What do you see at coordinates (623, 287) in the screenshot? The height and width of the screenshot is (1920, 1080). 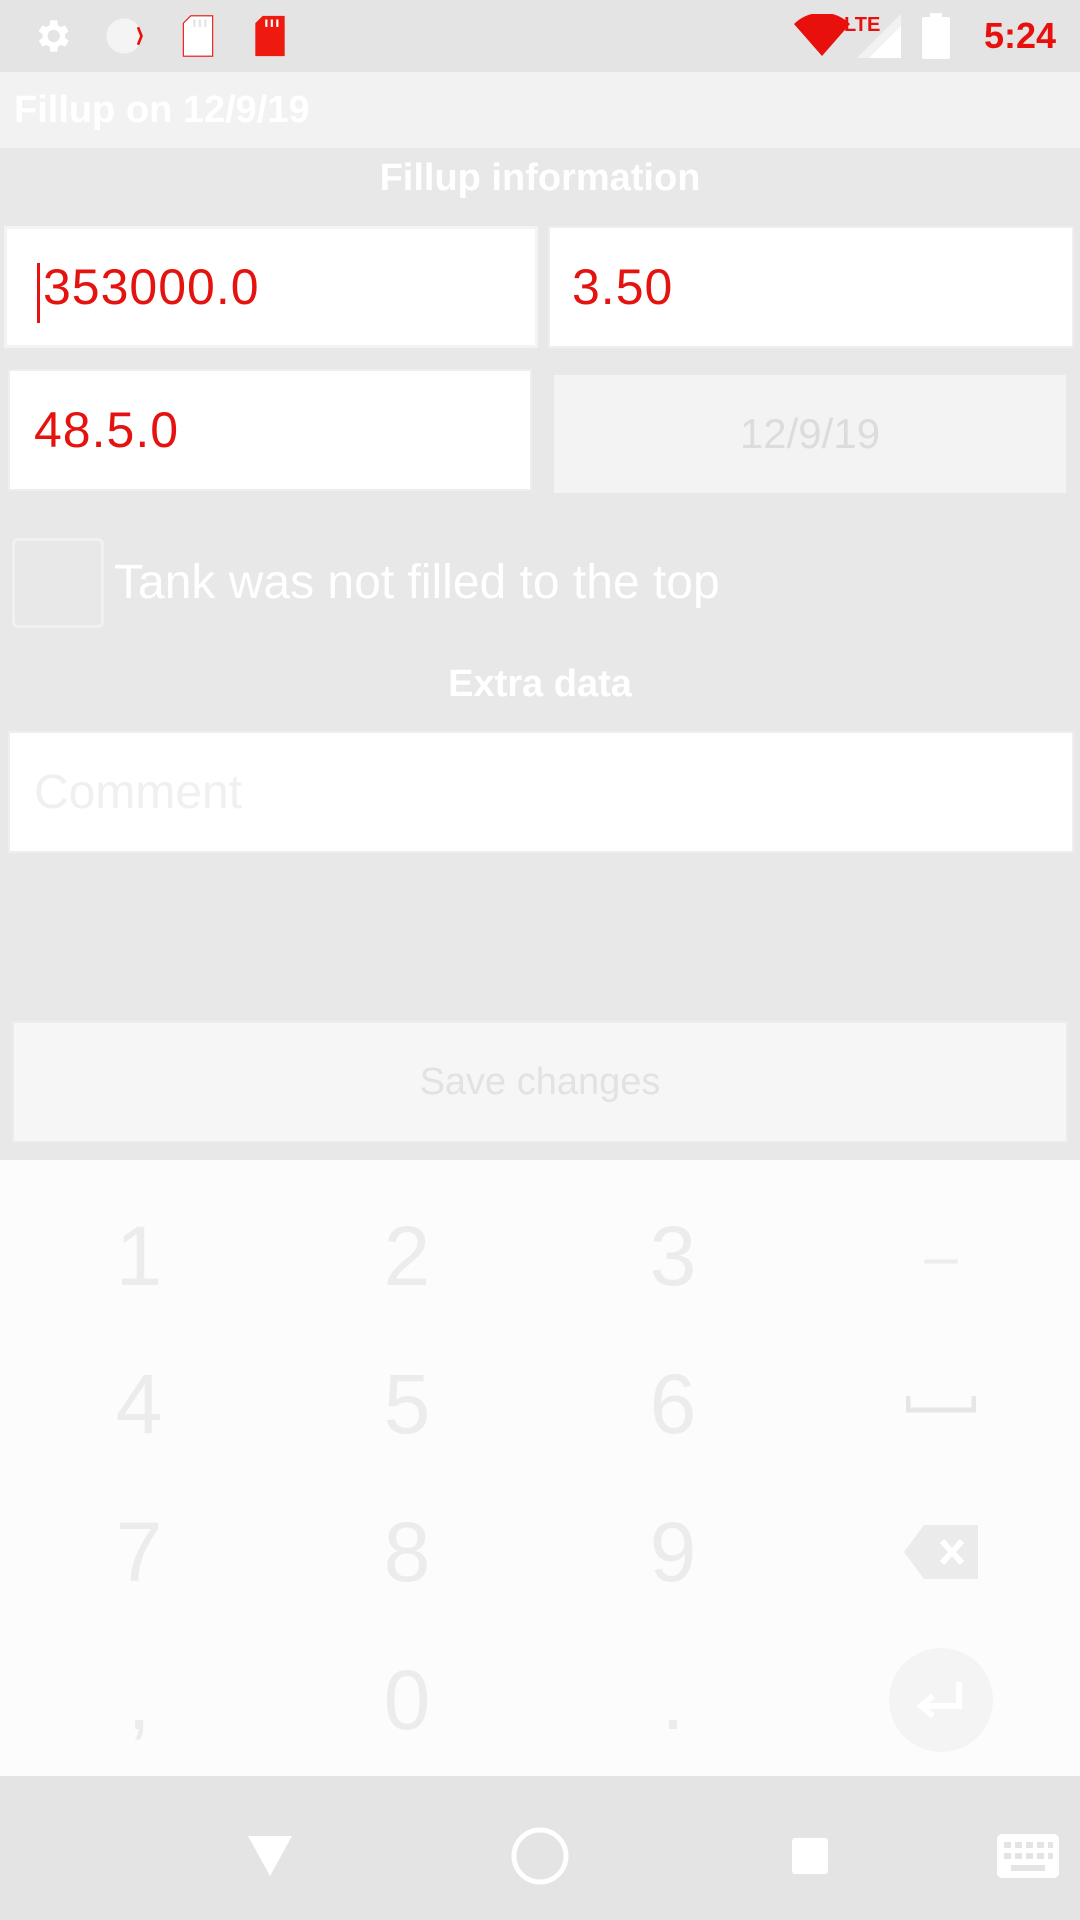 I see `price-value: 3.50` at bounding box center [623, 287].